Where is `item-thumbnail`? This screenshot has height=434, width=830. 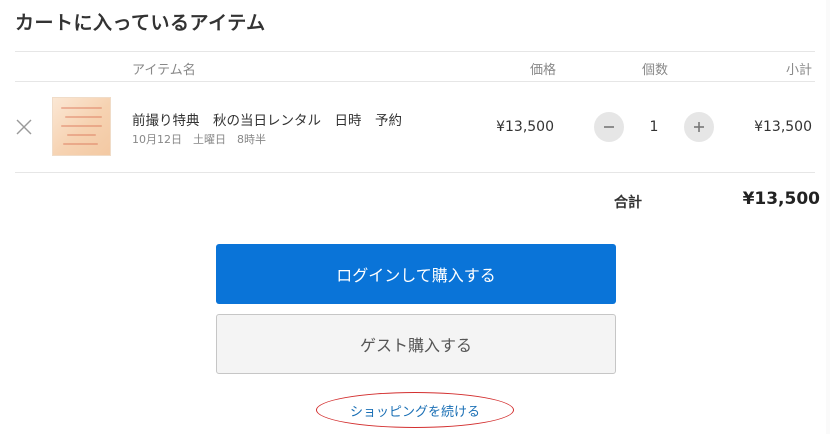
item-thumbnail is located at coordinates (81, 126).